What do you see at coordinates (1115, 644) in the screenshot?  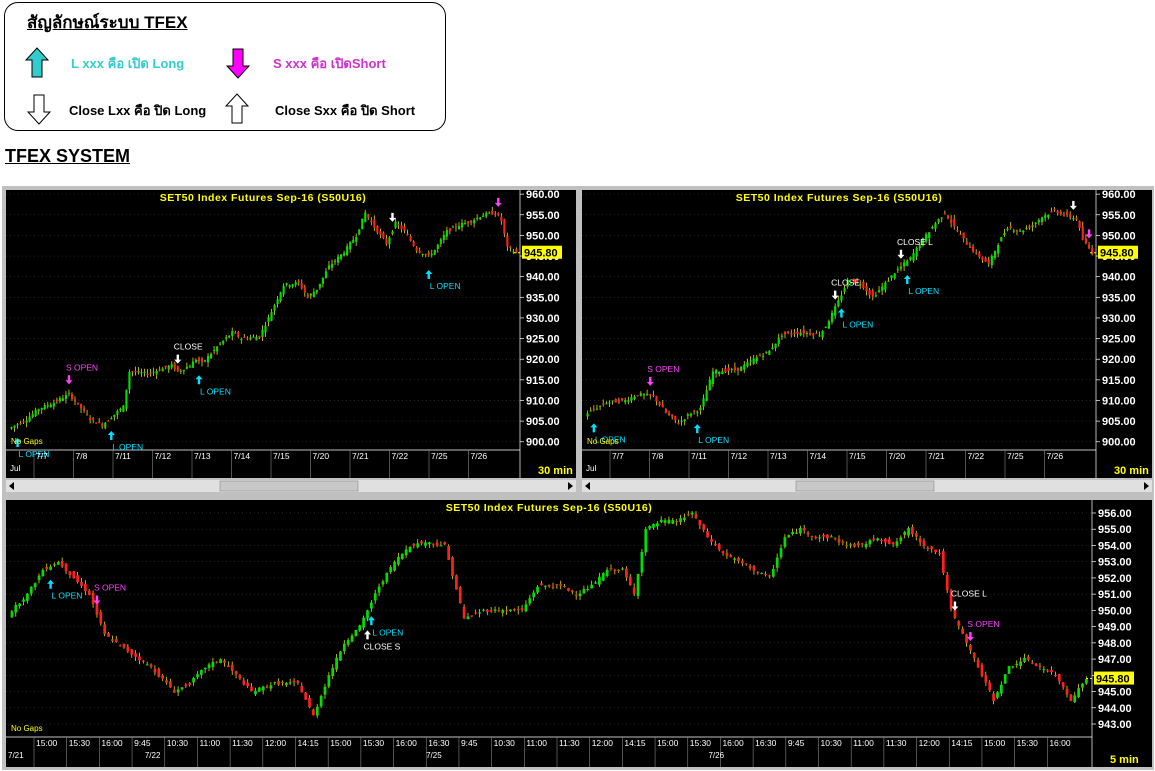 I see `y-tick-label: 948.00` at bounding box center [1115, 644].